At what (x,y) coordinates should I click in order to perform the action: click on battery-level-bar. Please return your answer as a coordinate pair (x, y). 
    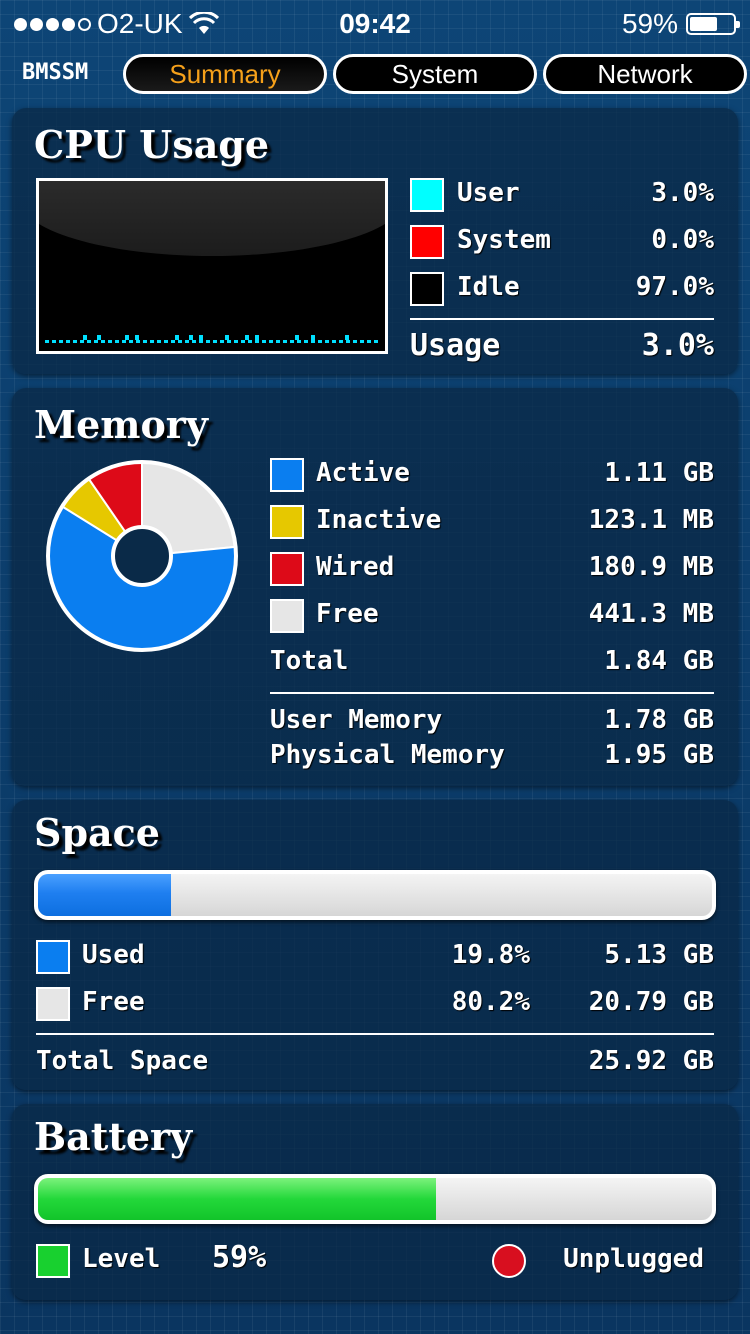
    Looking at the image, I should click on (375, 1199).